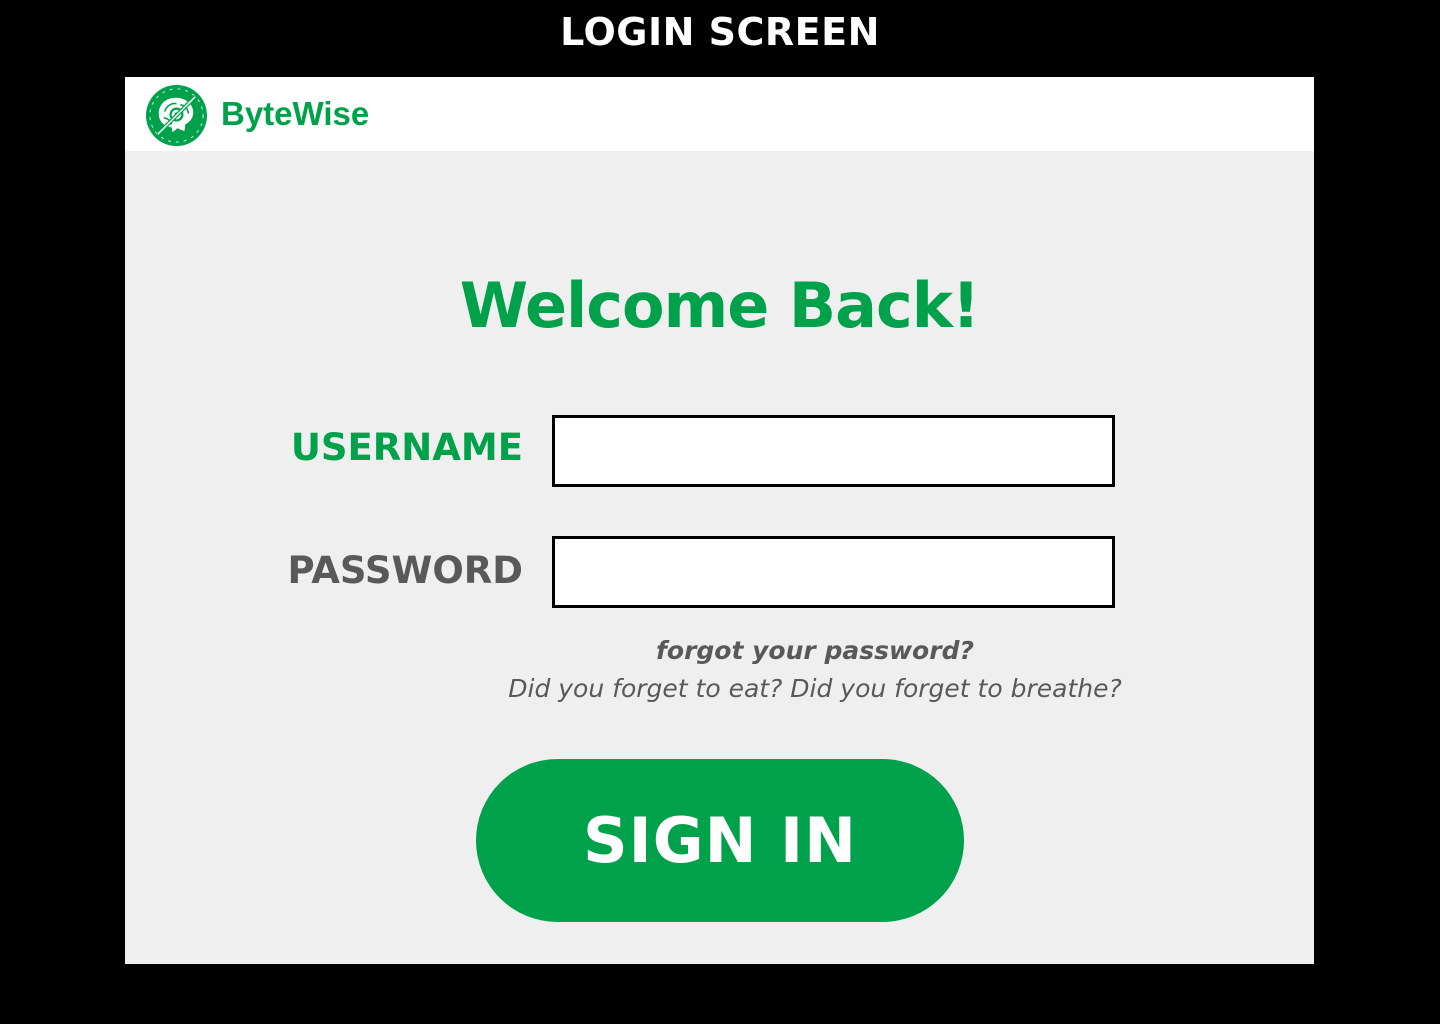 This screenshot has width=1440, height=1024. Describe the element at coordinates (406, 447) in the screenshot. I see `username-label: USERNAME` at that location.